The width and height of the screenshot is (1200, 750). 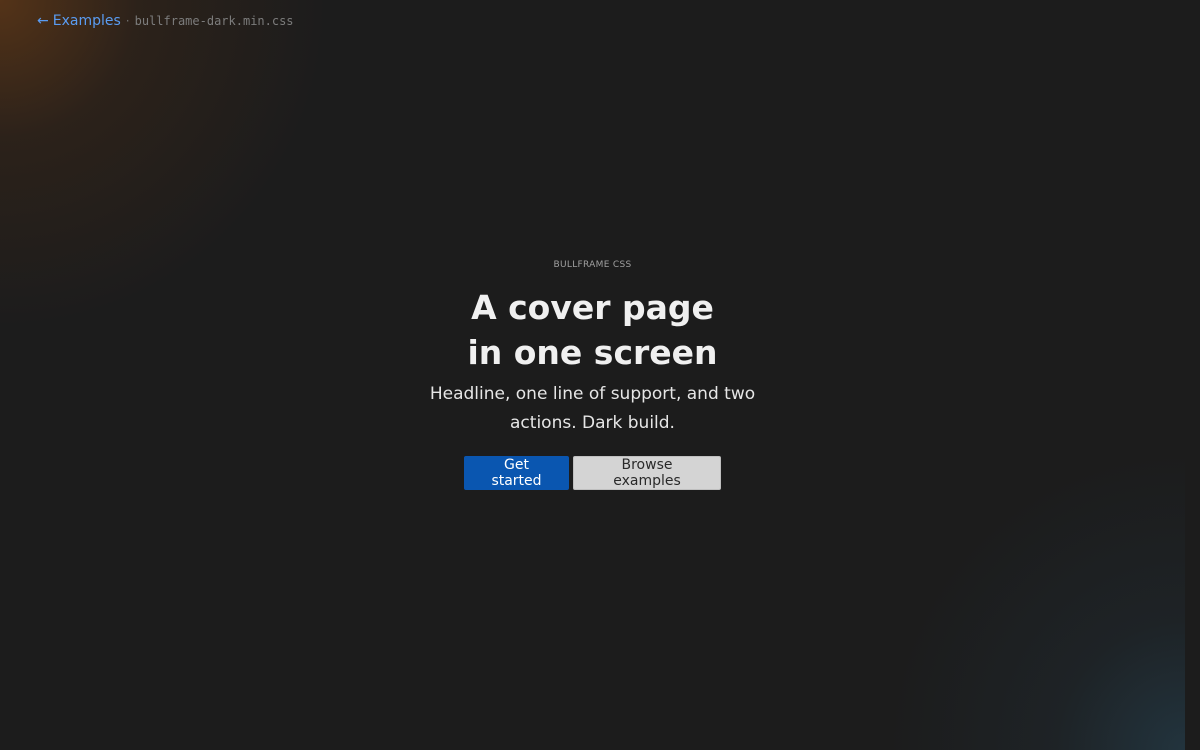 I want to click on title-line-1: A cover page, so click(x=592, y=307).